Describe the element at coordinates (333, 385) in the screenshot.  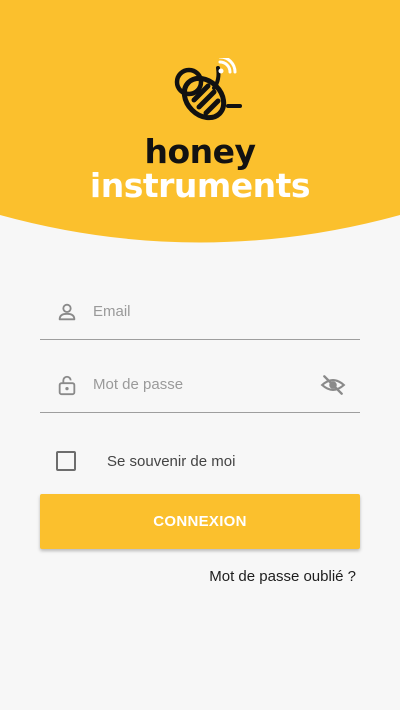
I see `eye-off-icon` at that location.